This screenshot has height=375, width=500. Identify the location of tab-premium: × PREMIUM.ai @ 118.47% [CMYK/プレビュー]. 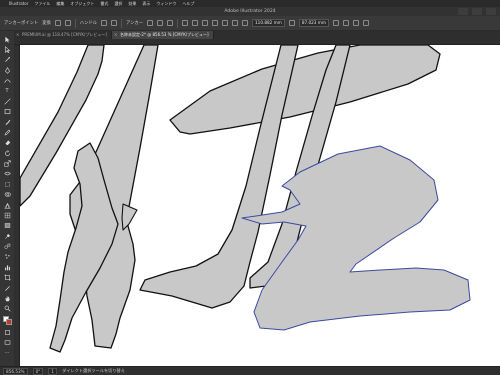
(63, 35).